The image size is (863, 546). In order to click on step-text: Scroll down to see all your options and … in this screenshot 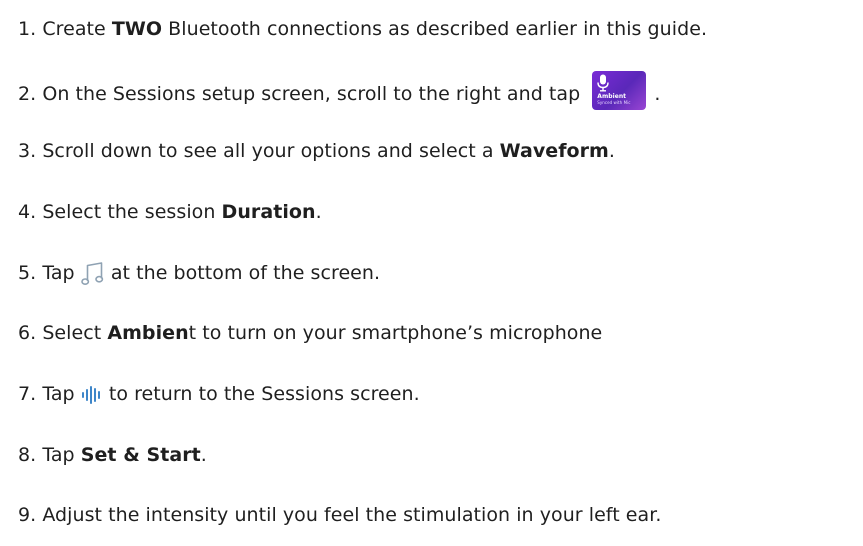, I will do `click(268, 151)`.